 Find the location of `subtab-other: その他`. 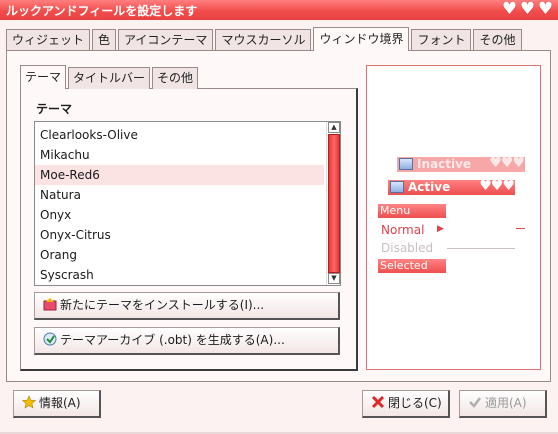

subtab-other: その他 is located at coordinates (175, 78).